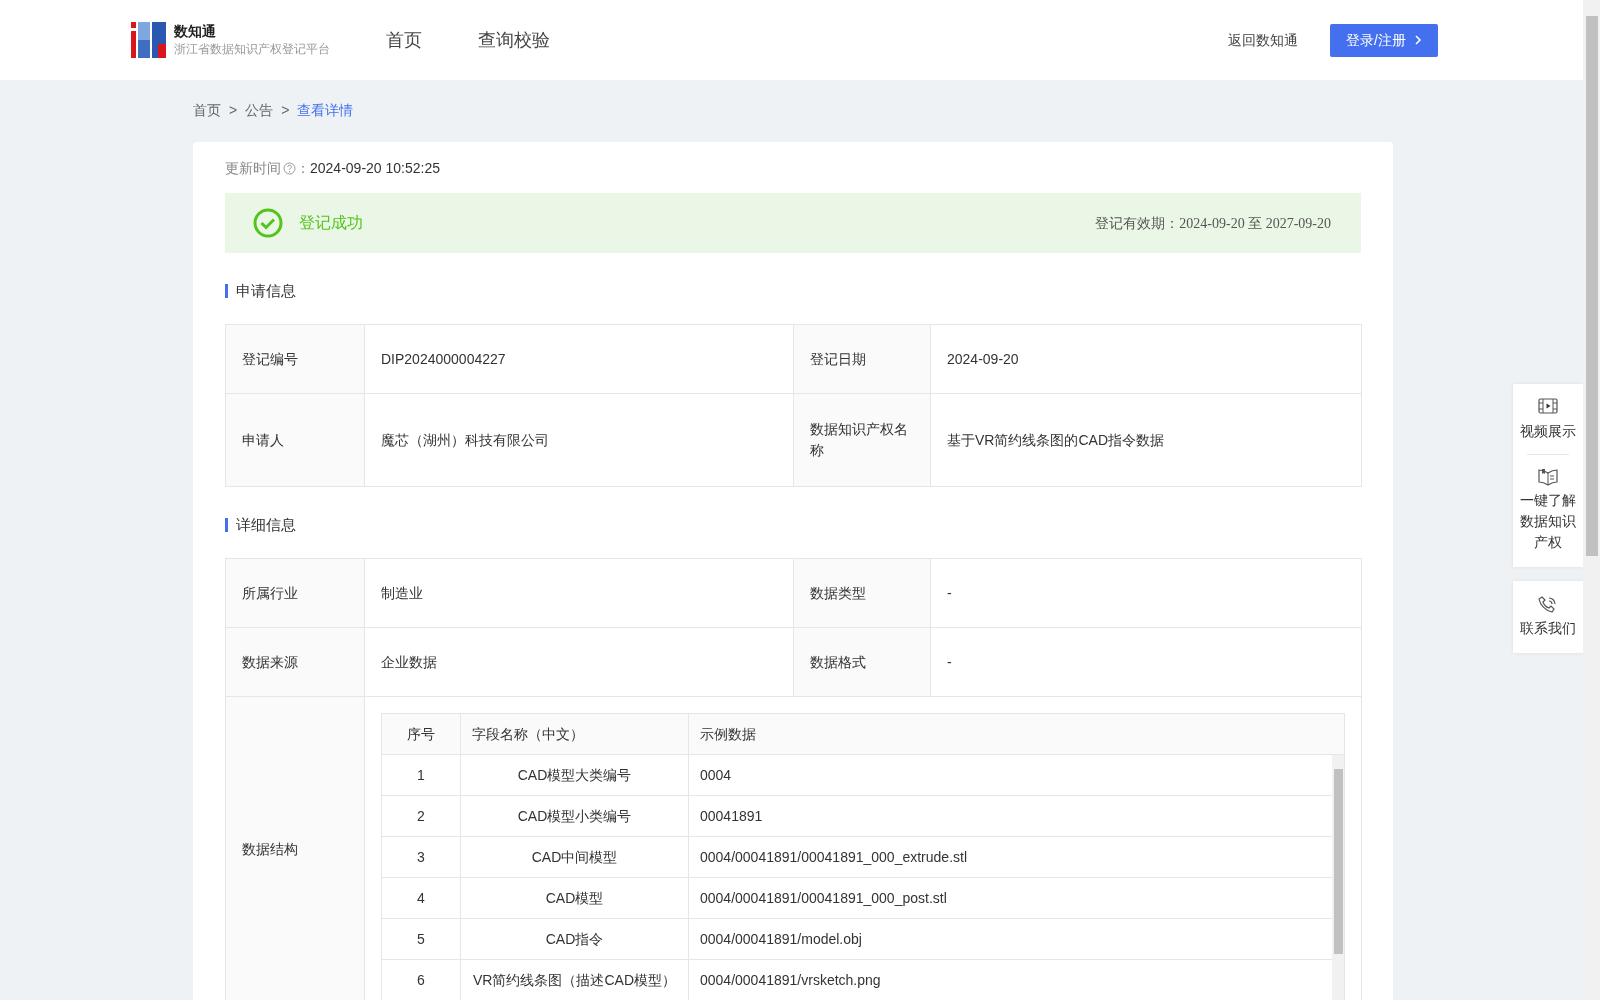  Describe the element at coordinates (579, 662) in the screenshot. I see `field-value: 企业数据` at that location.